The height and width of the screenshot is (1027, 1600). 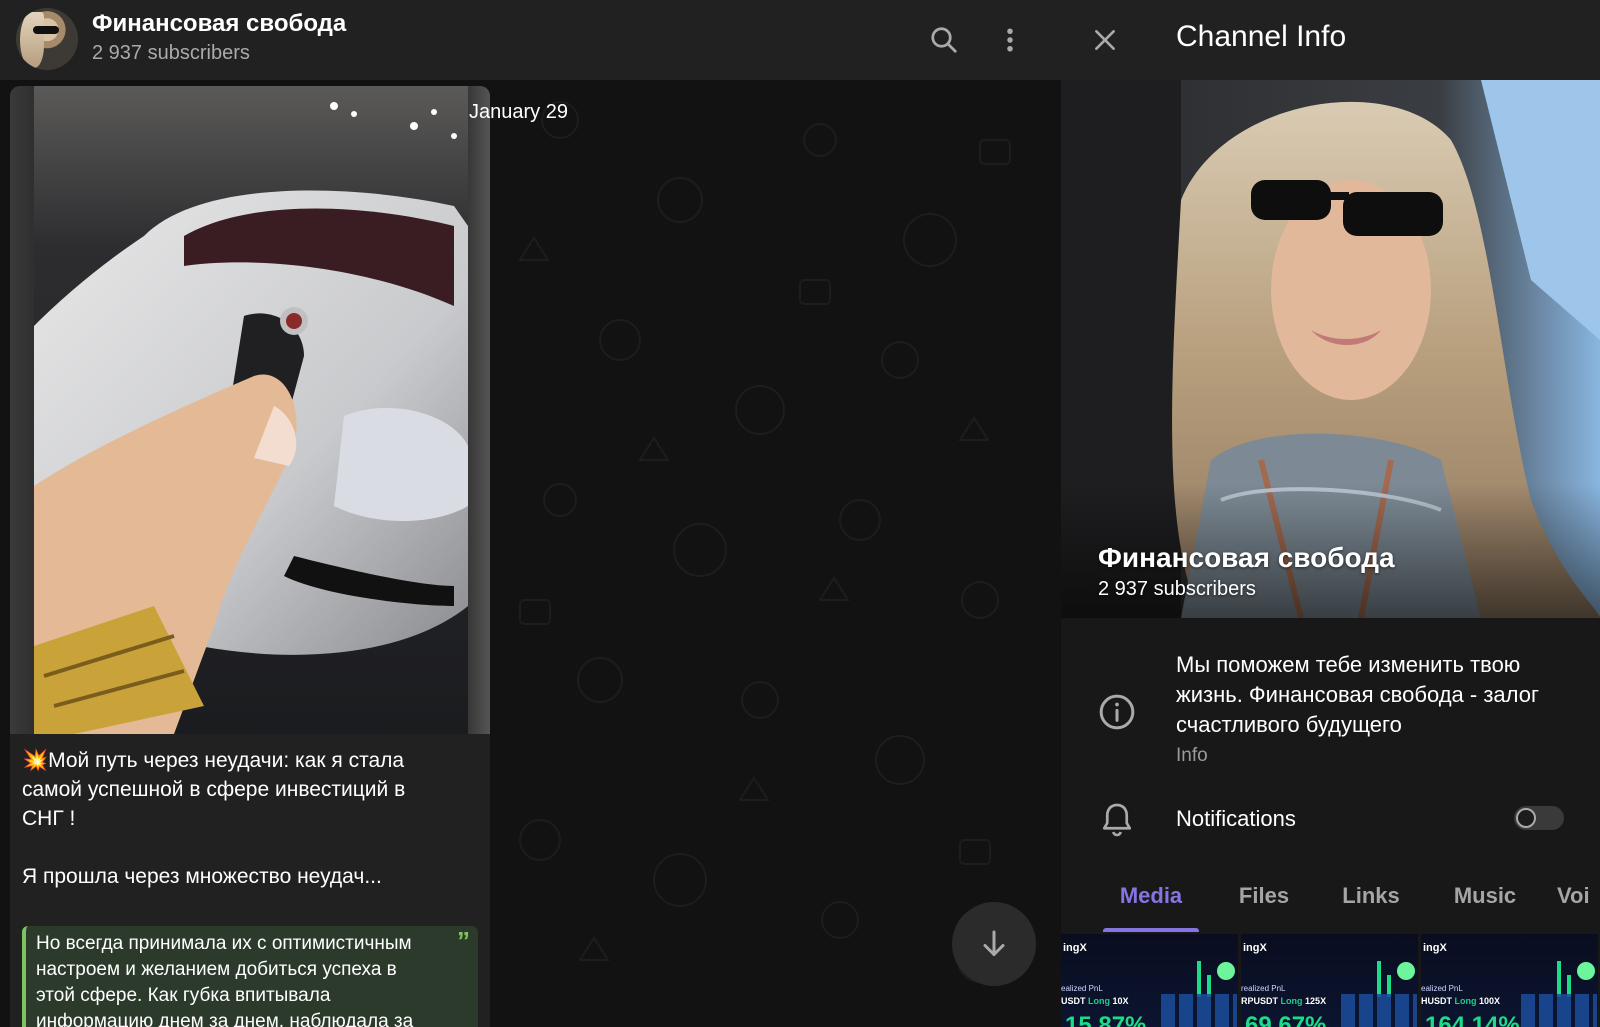 I want to click on thumb-pnl-label: realized PnL, so click(x=1263, y=988).